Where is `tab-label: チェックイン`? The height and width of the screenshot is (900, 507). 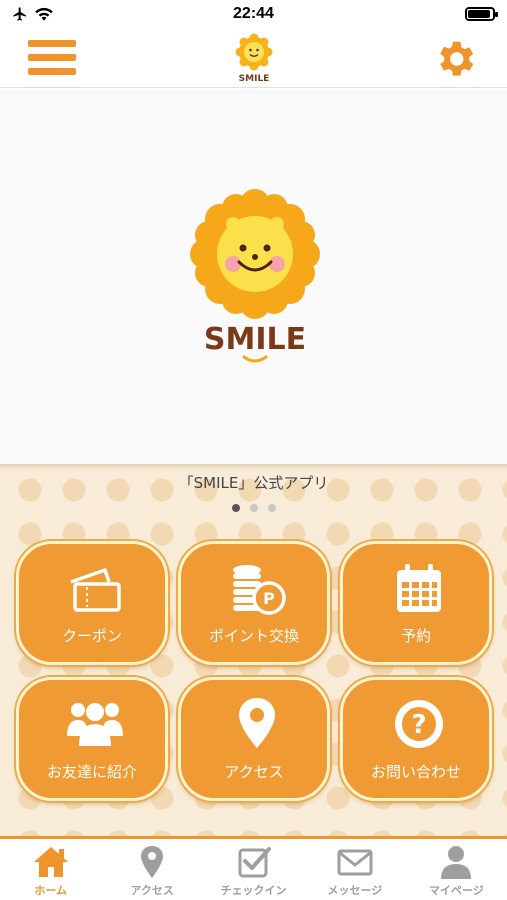 tab-label: チェックイン is located at coordinates (253, 890).